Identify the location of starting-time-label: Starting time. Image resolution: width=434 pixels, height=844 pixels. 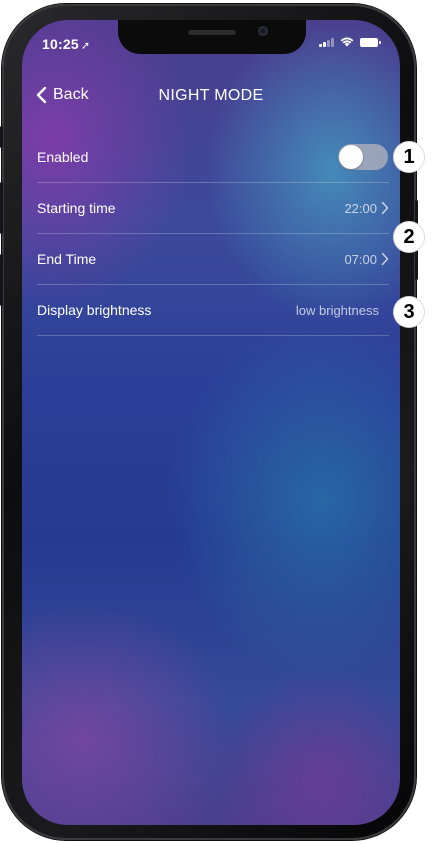
(76, 208).